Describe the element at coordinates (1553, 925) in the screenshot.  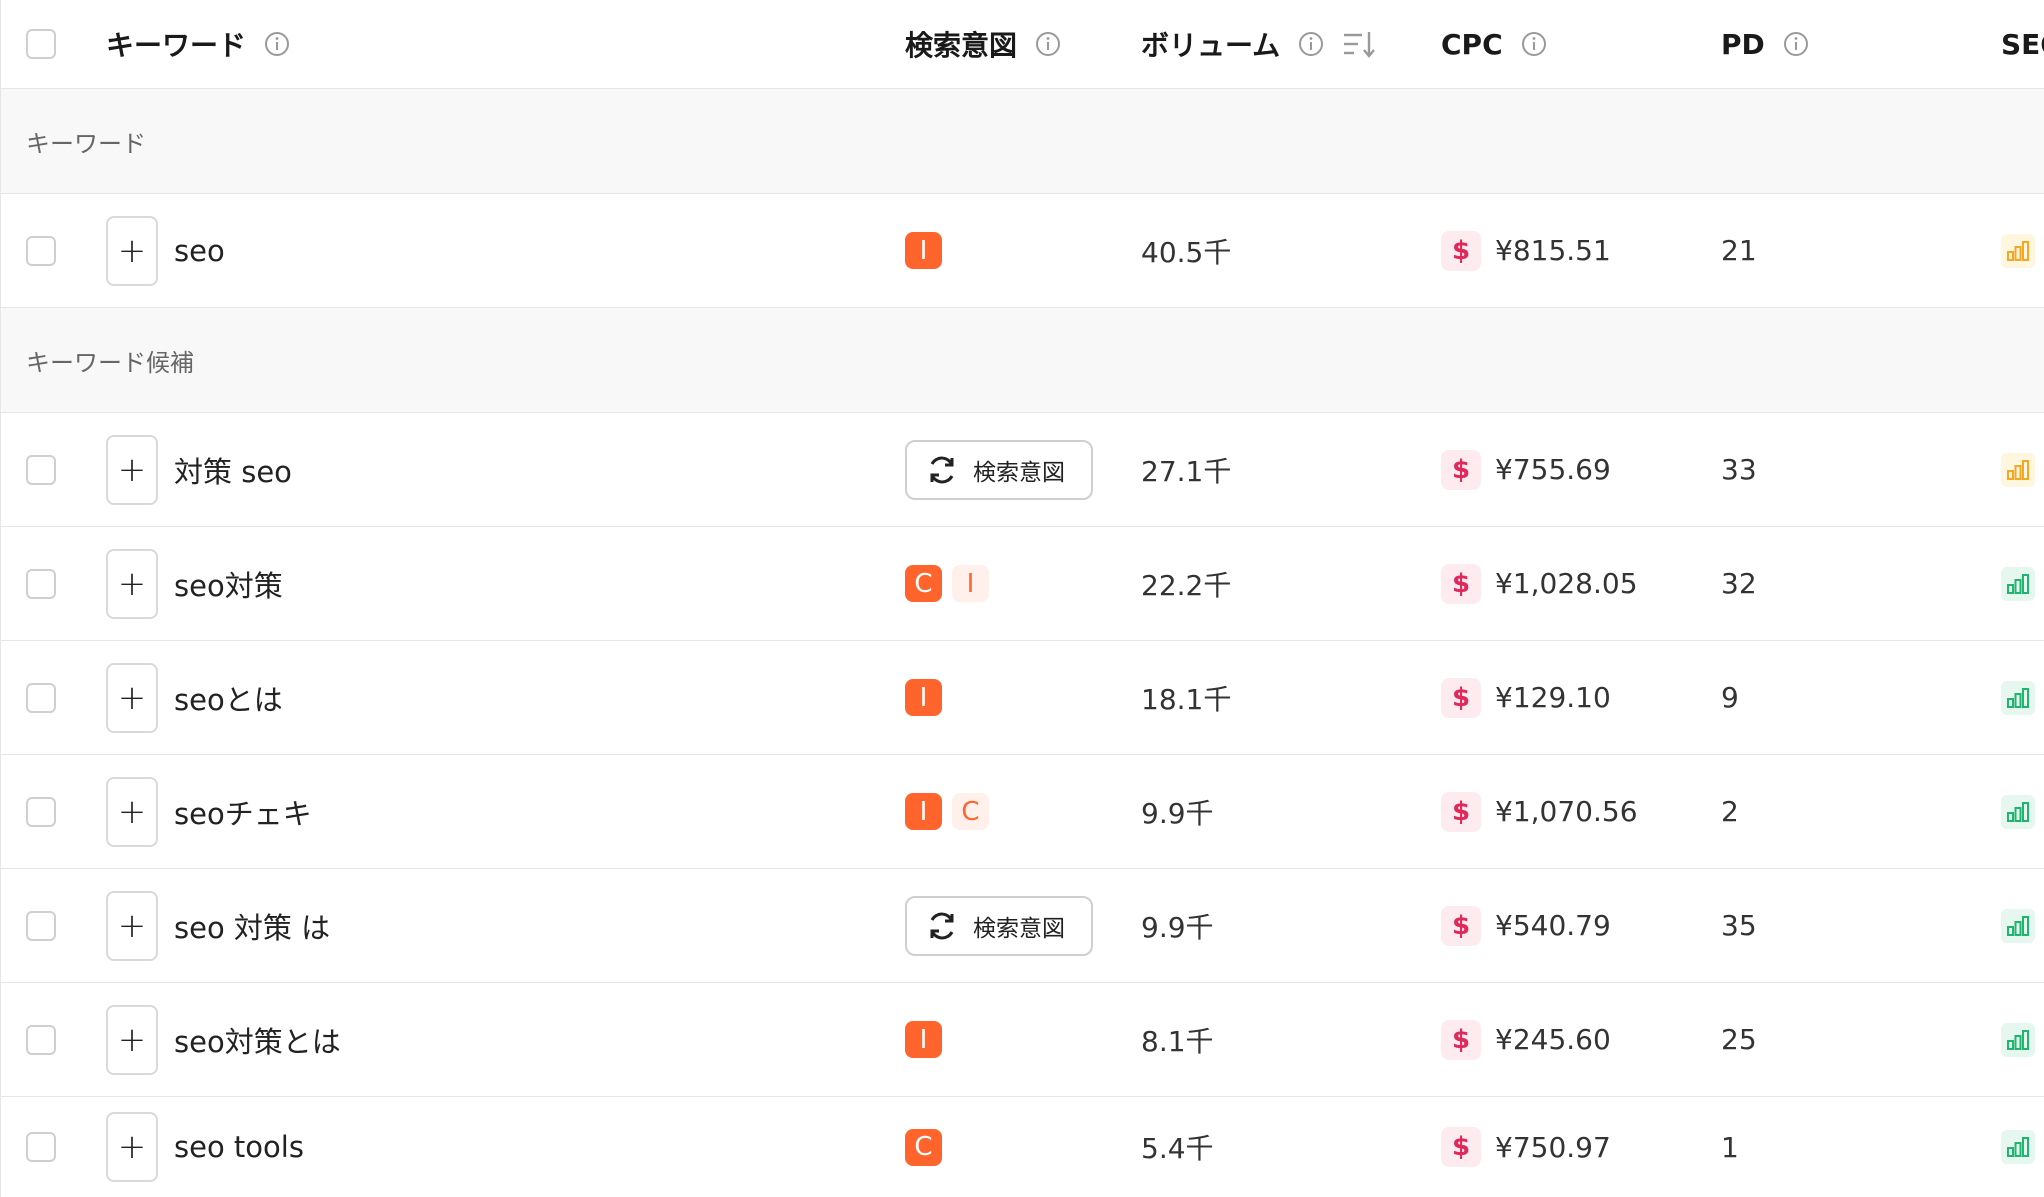
I see `cpc-value: ¥540.79` at that location.